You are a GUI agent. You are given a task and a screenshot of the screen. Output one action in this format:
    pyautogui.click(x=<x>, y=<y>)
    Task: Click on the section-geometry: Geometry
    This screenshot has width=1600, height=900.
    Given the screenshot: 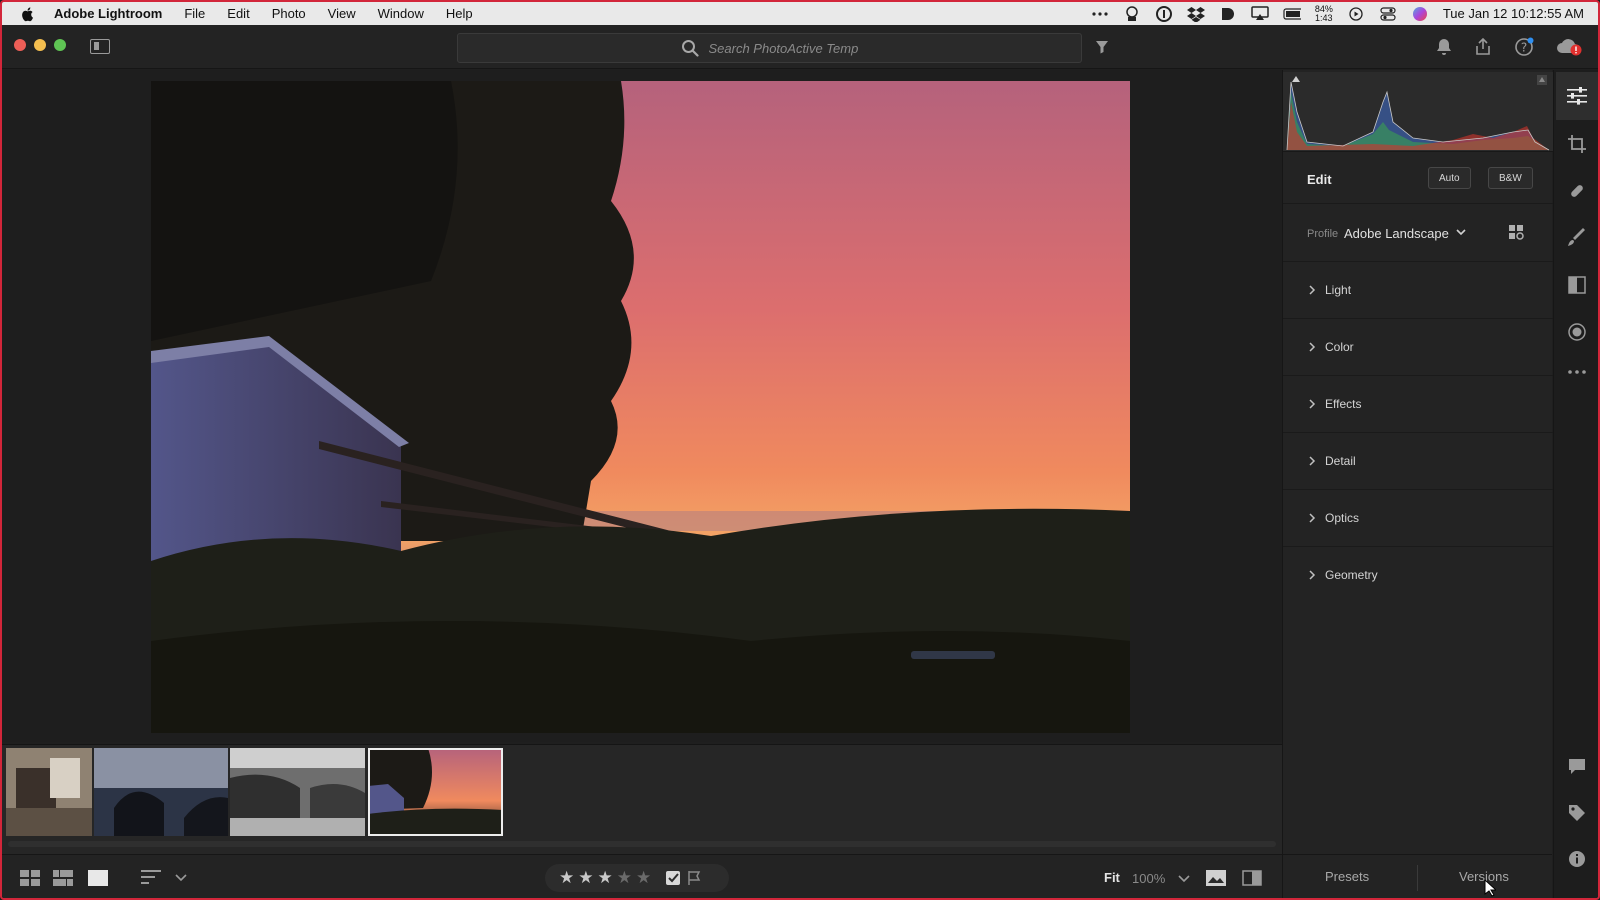 What is the action you would take?
    pyautogui.click(x=1418, y=575)
    